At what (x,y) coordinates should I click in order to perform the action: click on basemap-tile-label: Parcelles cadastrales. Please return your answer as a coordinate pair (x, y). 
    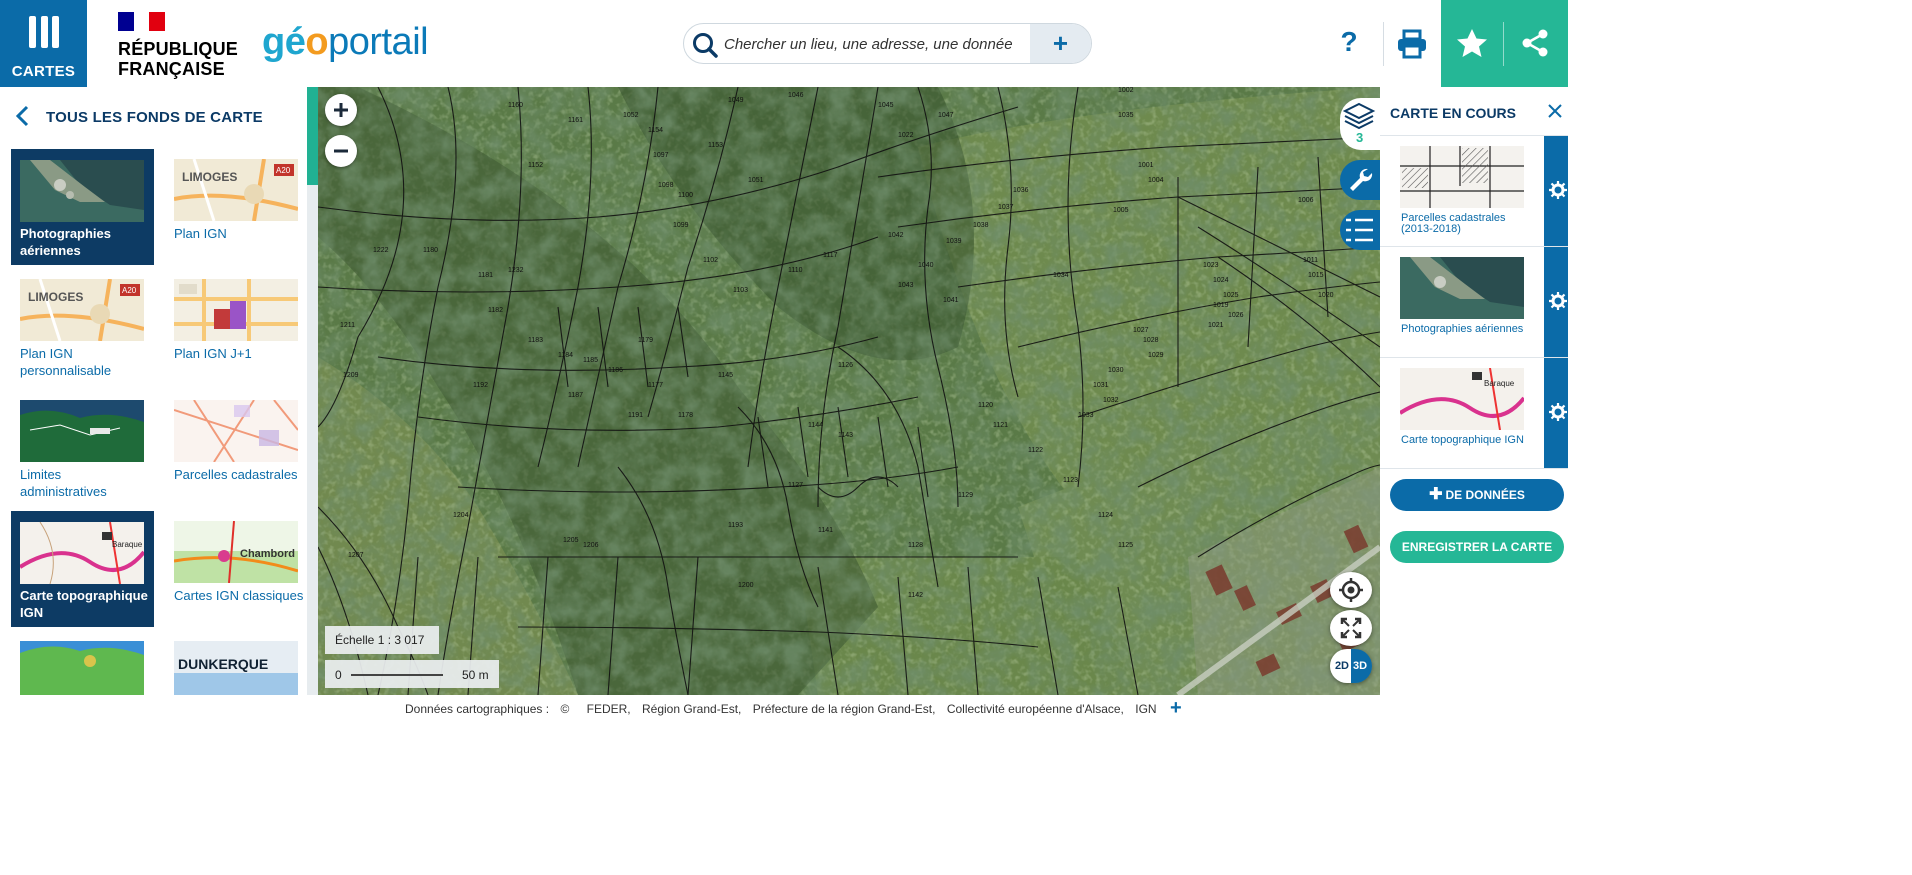
    Looking at the image, I should click on (236, 474).